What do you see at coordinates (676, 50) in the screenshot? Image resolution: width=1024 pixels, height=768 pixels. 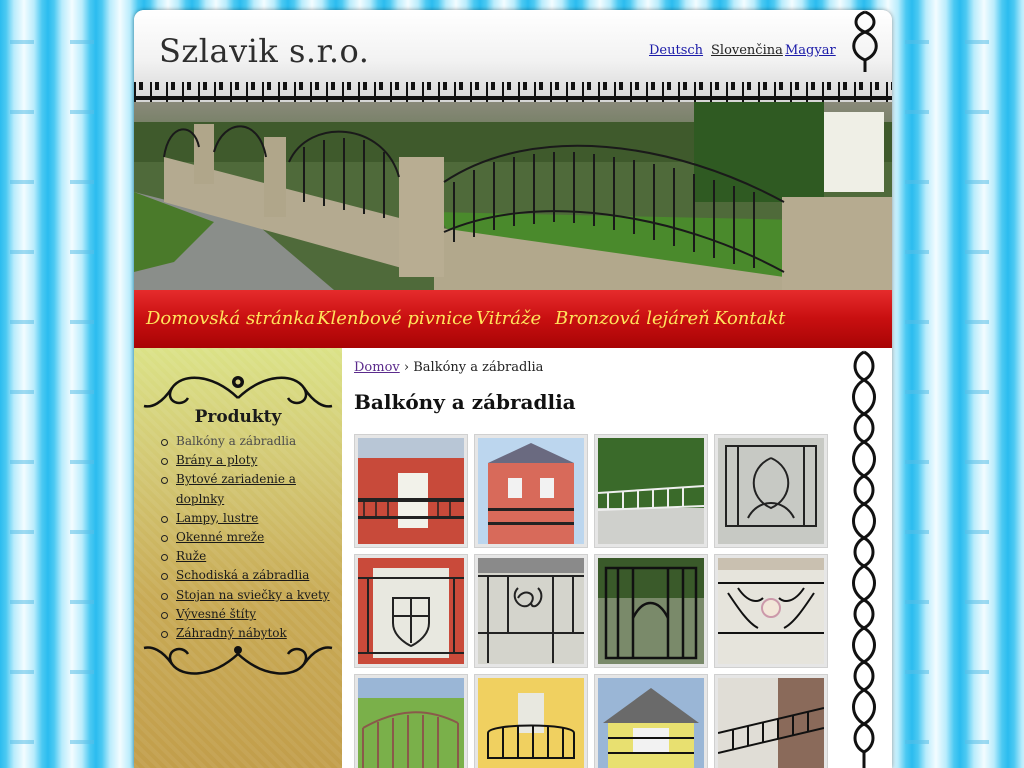 I see `language-link-deutsch: Deutsch` at bounding box center [676, 50].